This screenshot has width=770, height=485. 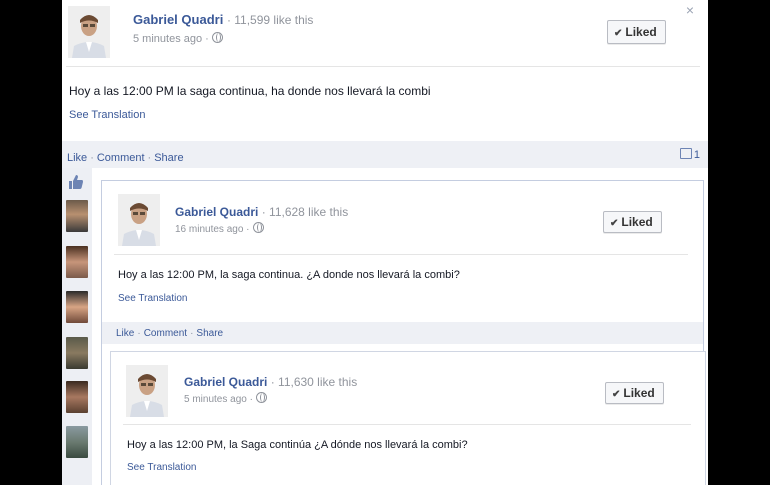 I want to click on comment-count: 1, so click(x=689, y=154).